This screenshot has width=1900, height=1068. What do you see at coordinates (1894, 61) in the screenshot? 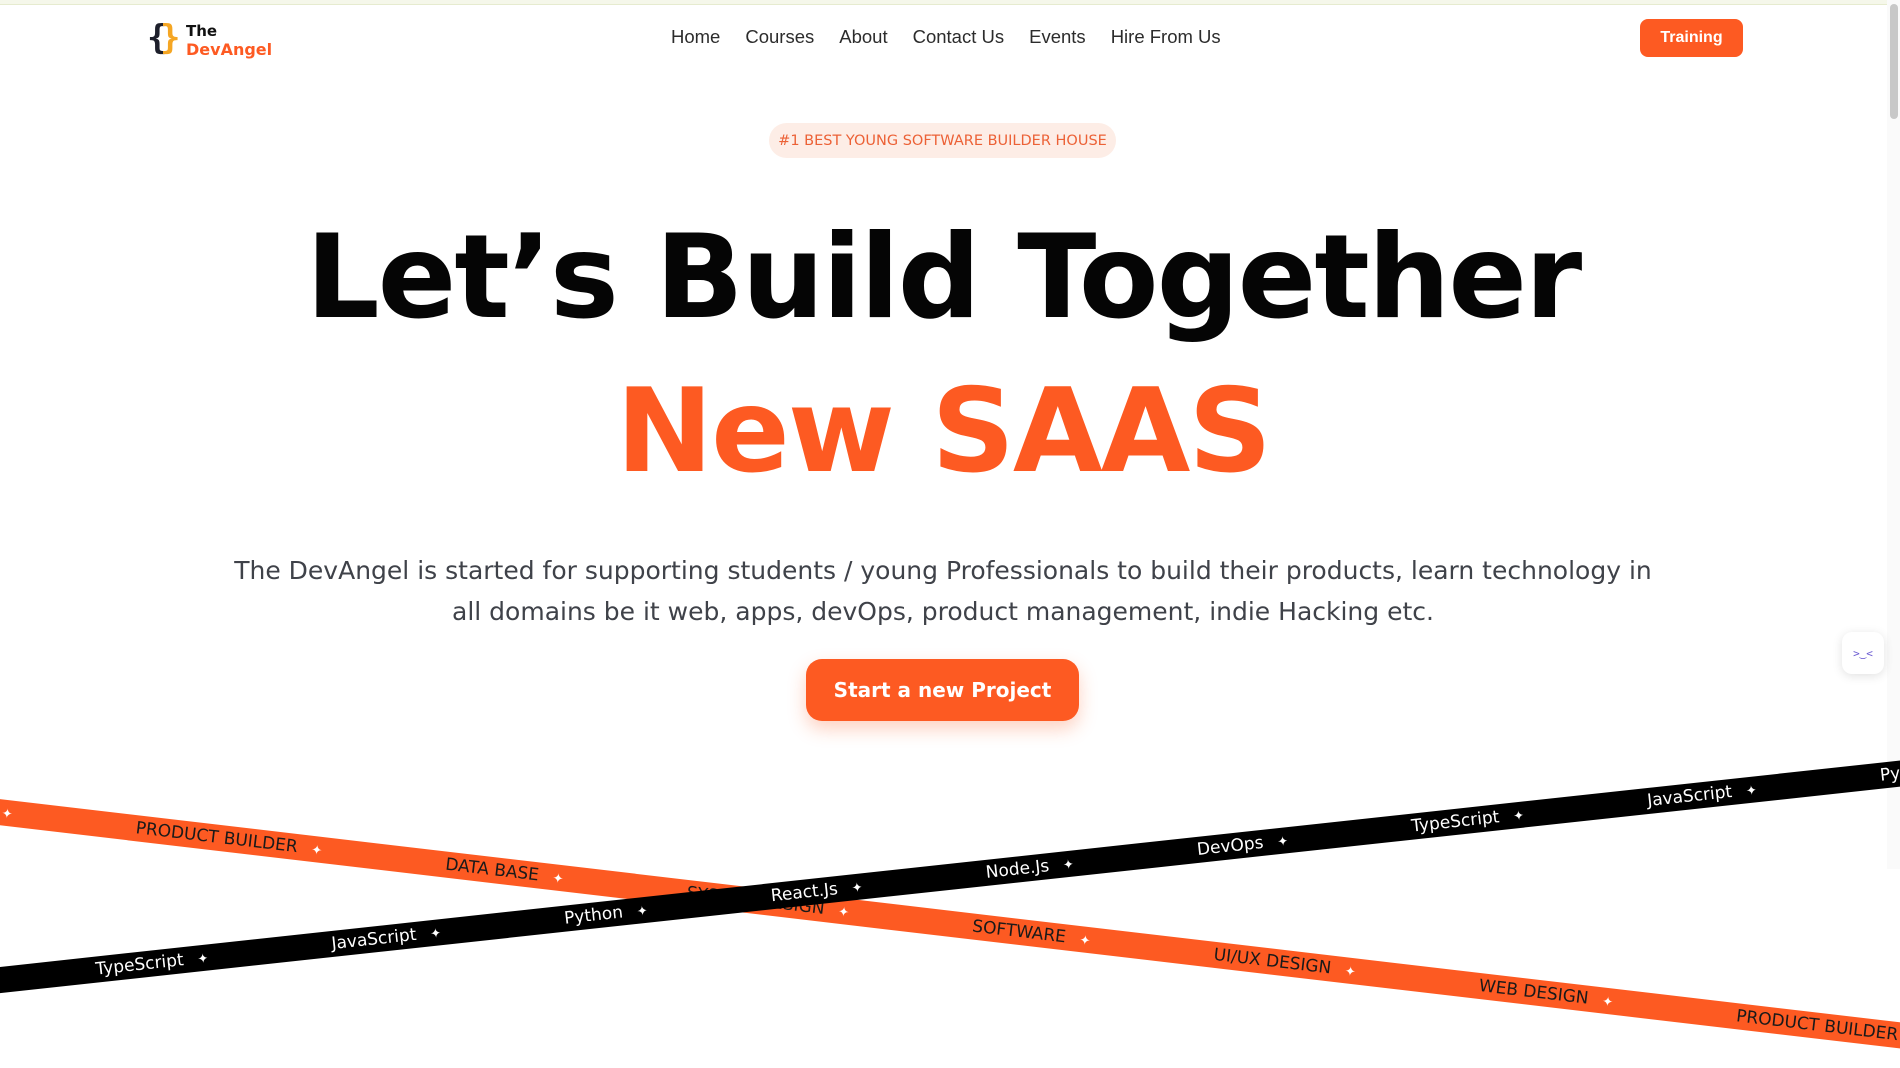
I see `scrollbar-thumb` at bounding box center [1894, 61].